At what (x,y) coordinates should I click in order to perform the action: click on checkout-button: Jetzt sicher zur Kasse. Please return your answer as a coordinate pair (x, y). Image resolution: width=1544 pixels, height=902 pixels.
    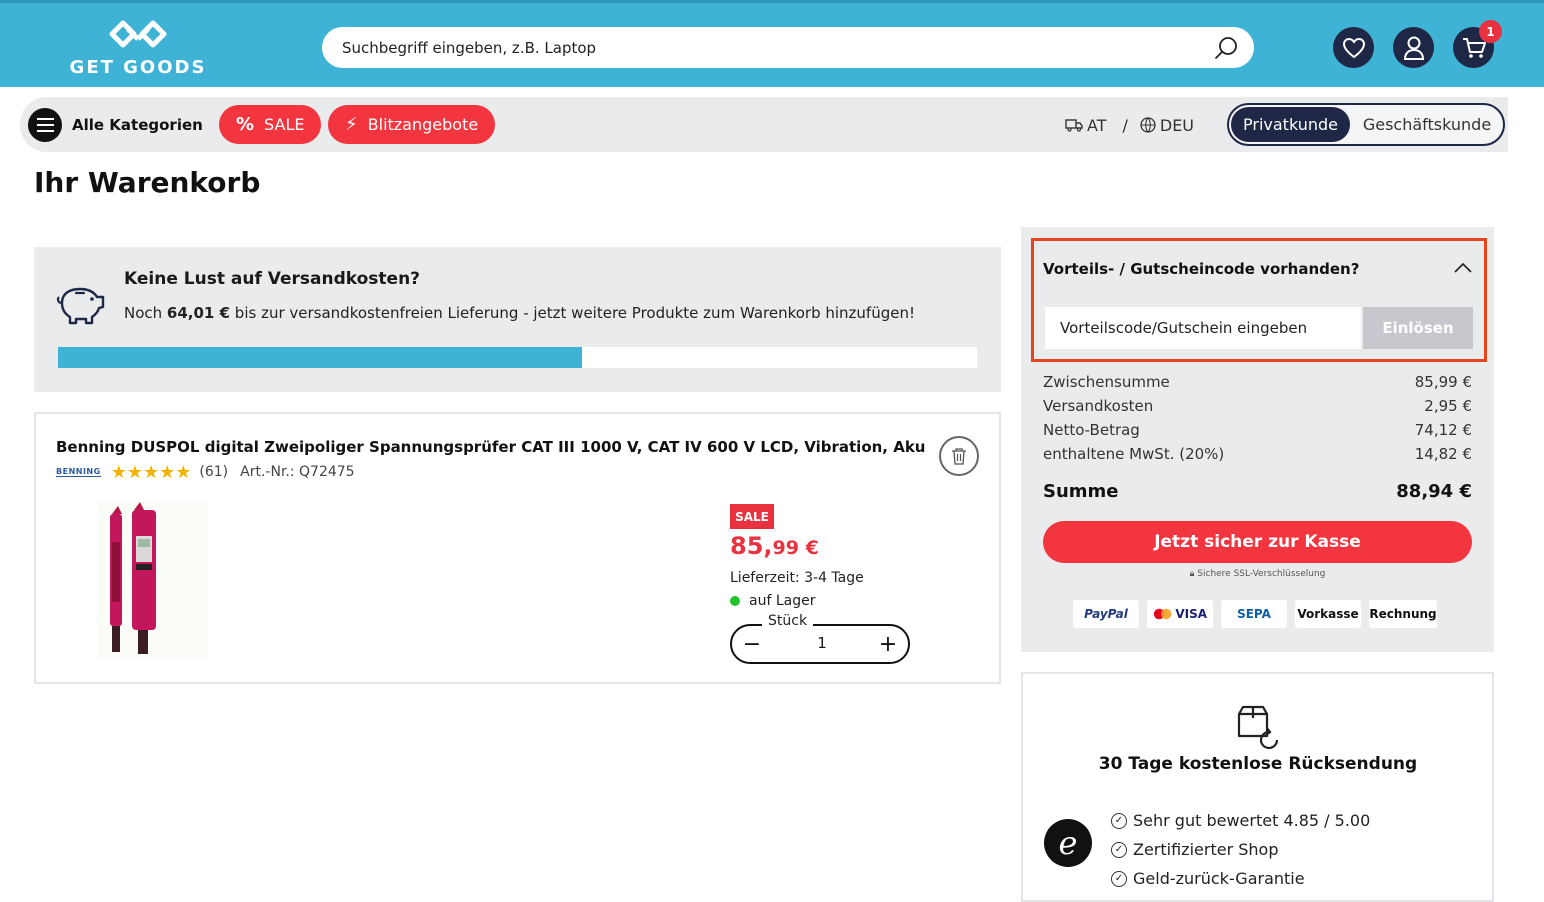
    Looking at the image, I should click on (1257, 542).